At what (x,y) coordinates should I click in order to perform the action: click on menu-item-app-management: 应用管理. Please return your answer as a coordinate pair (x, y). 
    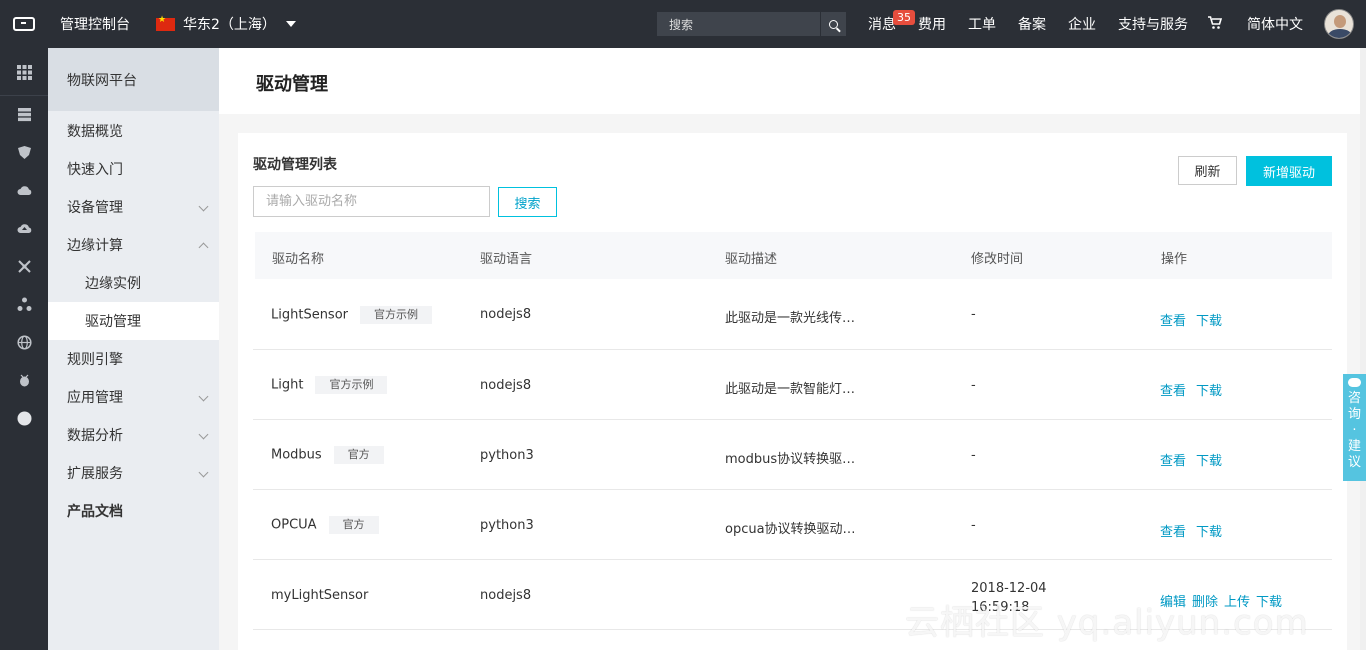
    Looking at the image, I should click on (133, 397).